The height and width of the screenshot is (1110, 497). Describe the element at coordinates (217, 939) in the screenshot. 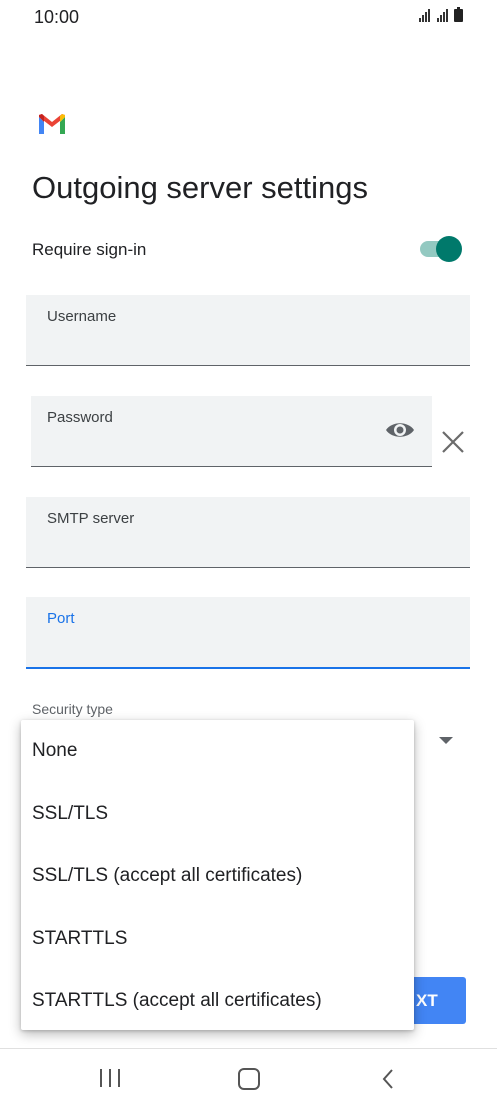

I see `menu-item-starttls: STARTTLS` at that location.